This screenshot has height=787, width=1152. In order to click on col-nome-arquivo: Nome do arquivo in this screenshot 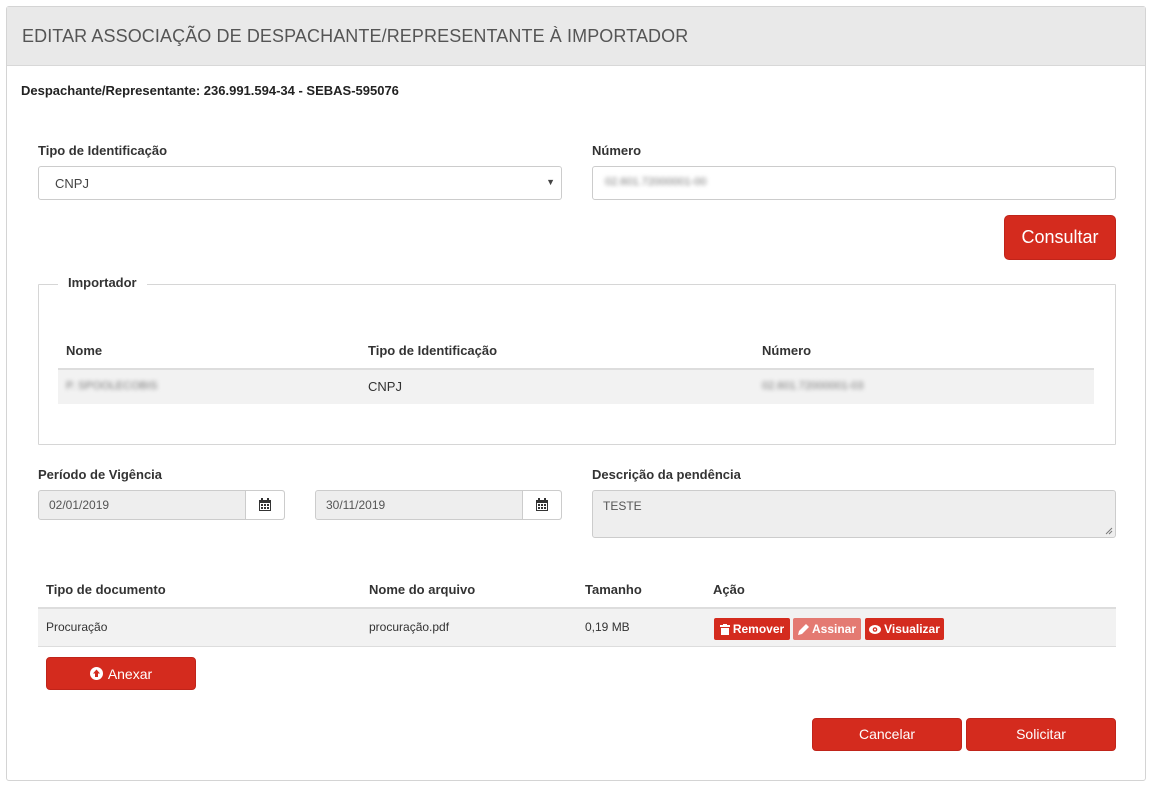, I will do `click(422, 589)`.